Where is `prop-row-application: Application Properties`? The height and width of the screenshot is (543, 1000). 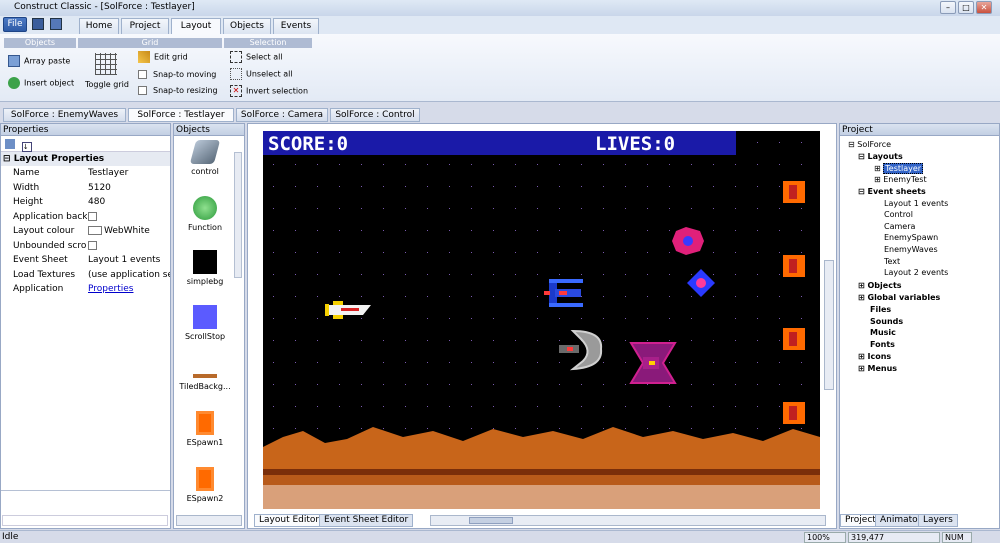 prop-row-application: Application Properties is located at coordinates (85, 289).